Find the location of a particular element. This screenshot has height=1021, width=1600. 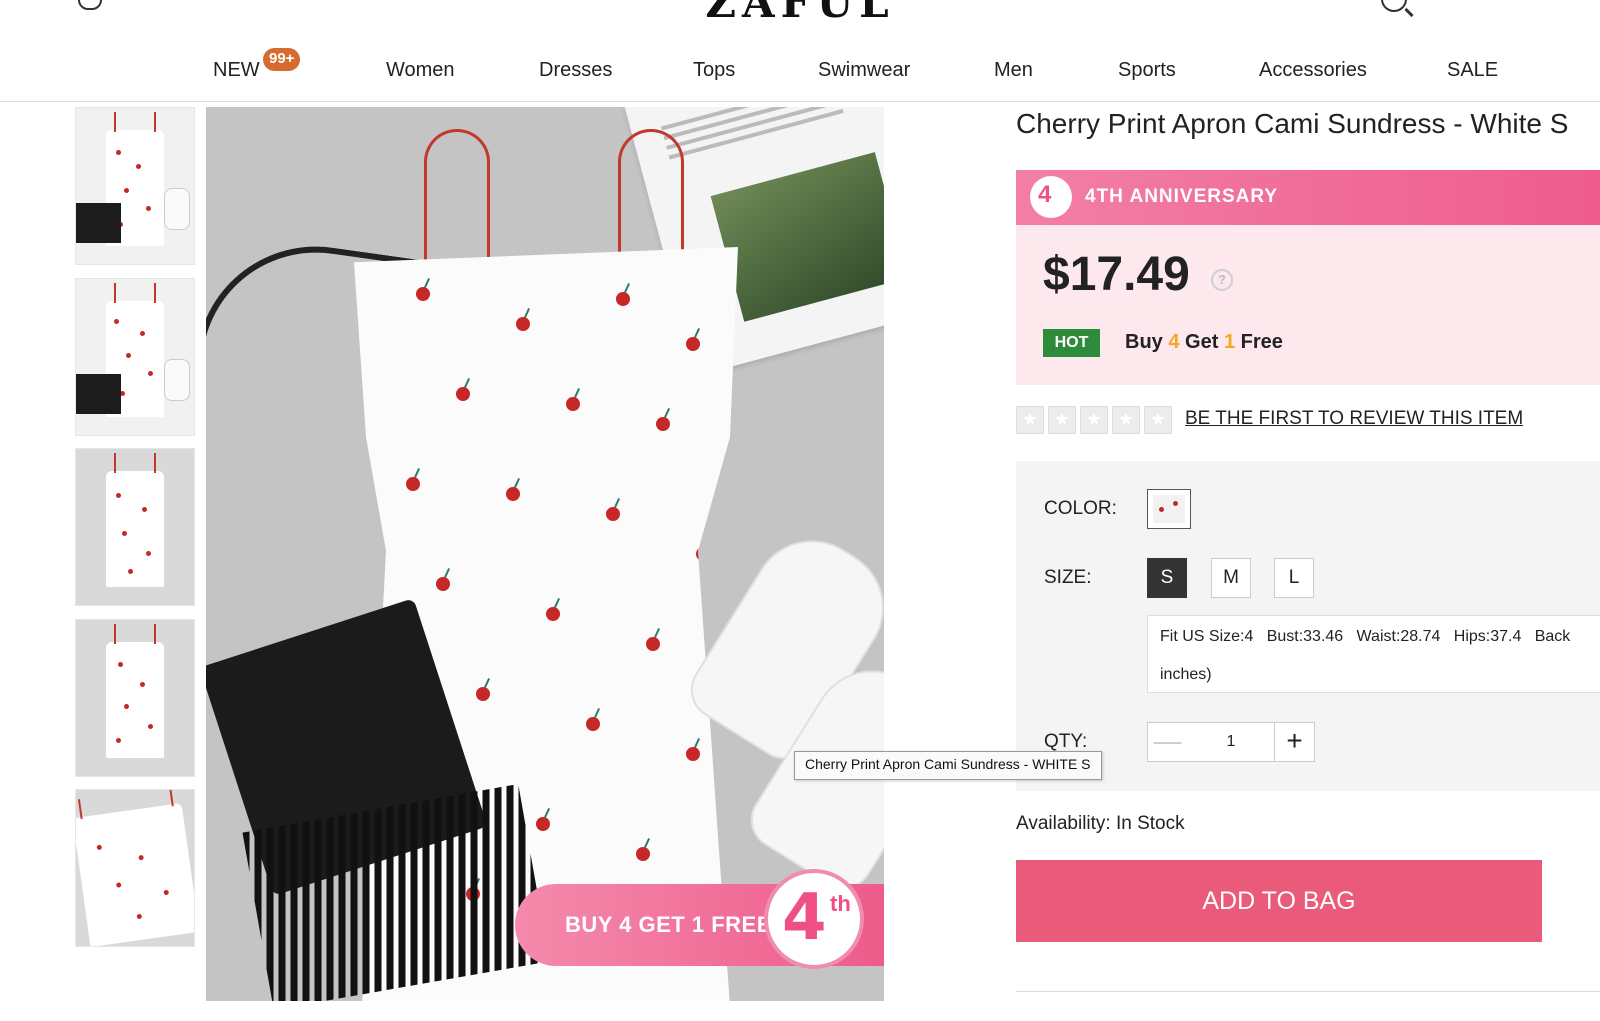

nav-item-dresses: Dresses is located at coordinates (575, 70).